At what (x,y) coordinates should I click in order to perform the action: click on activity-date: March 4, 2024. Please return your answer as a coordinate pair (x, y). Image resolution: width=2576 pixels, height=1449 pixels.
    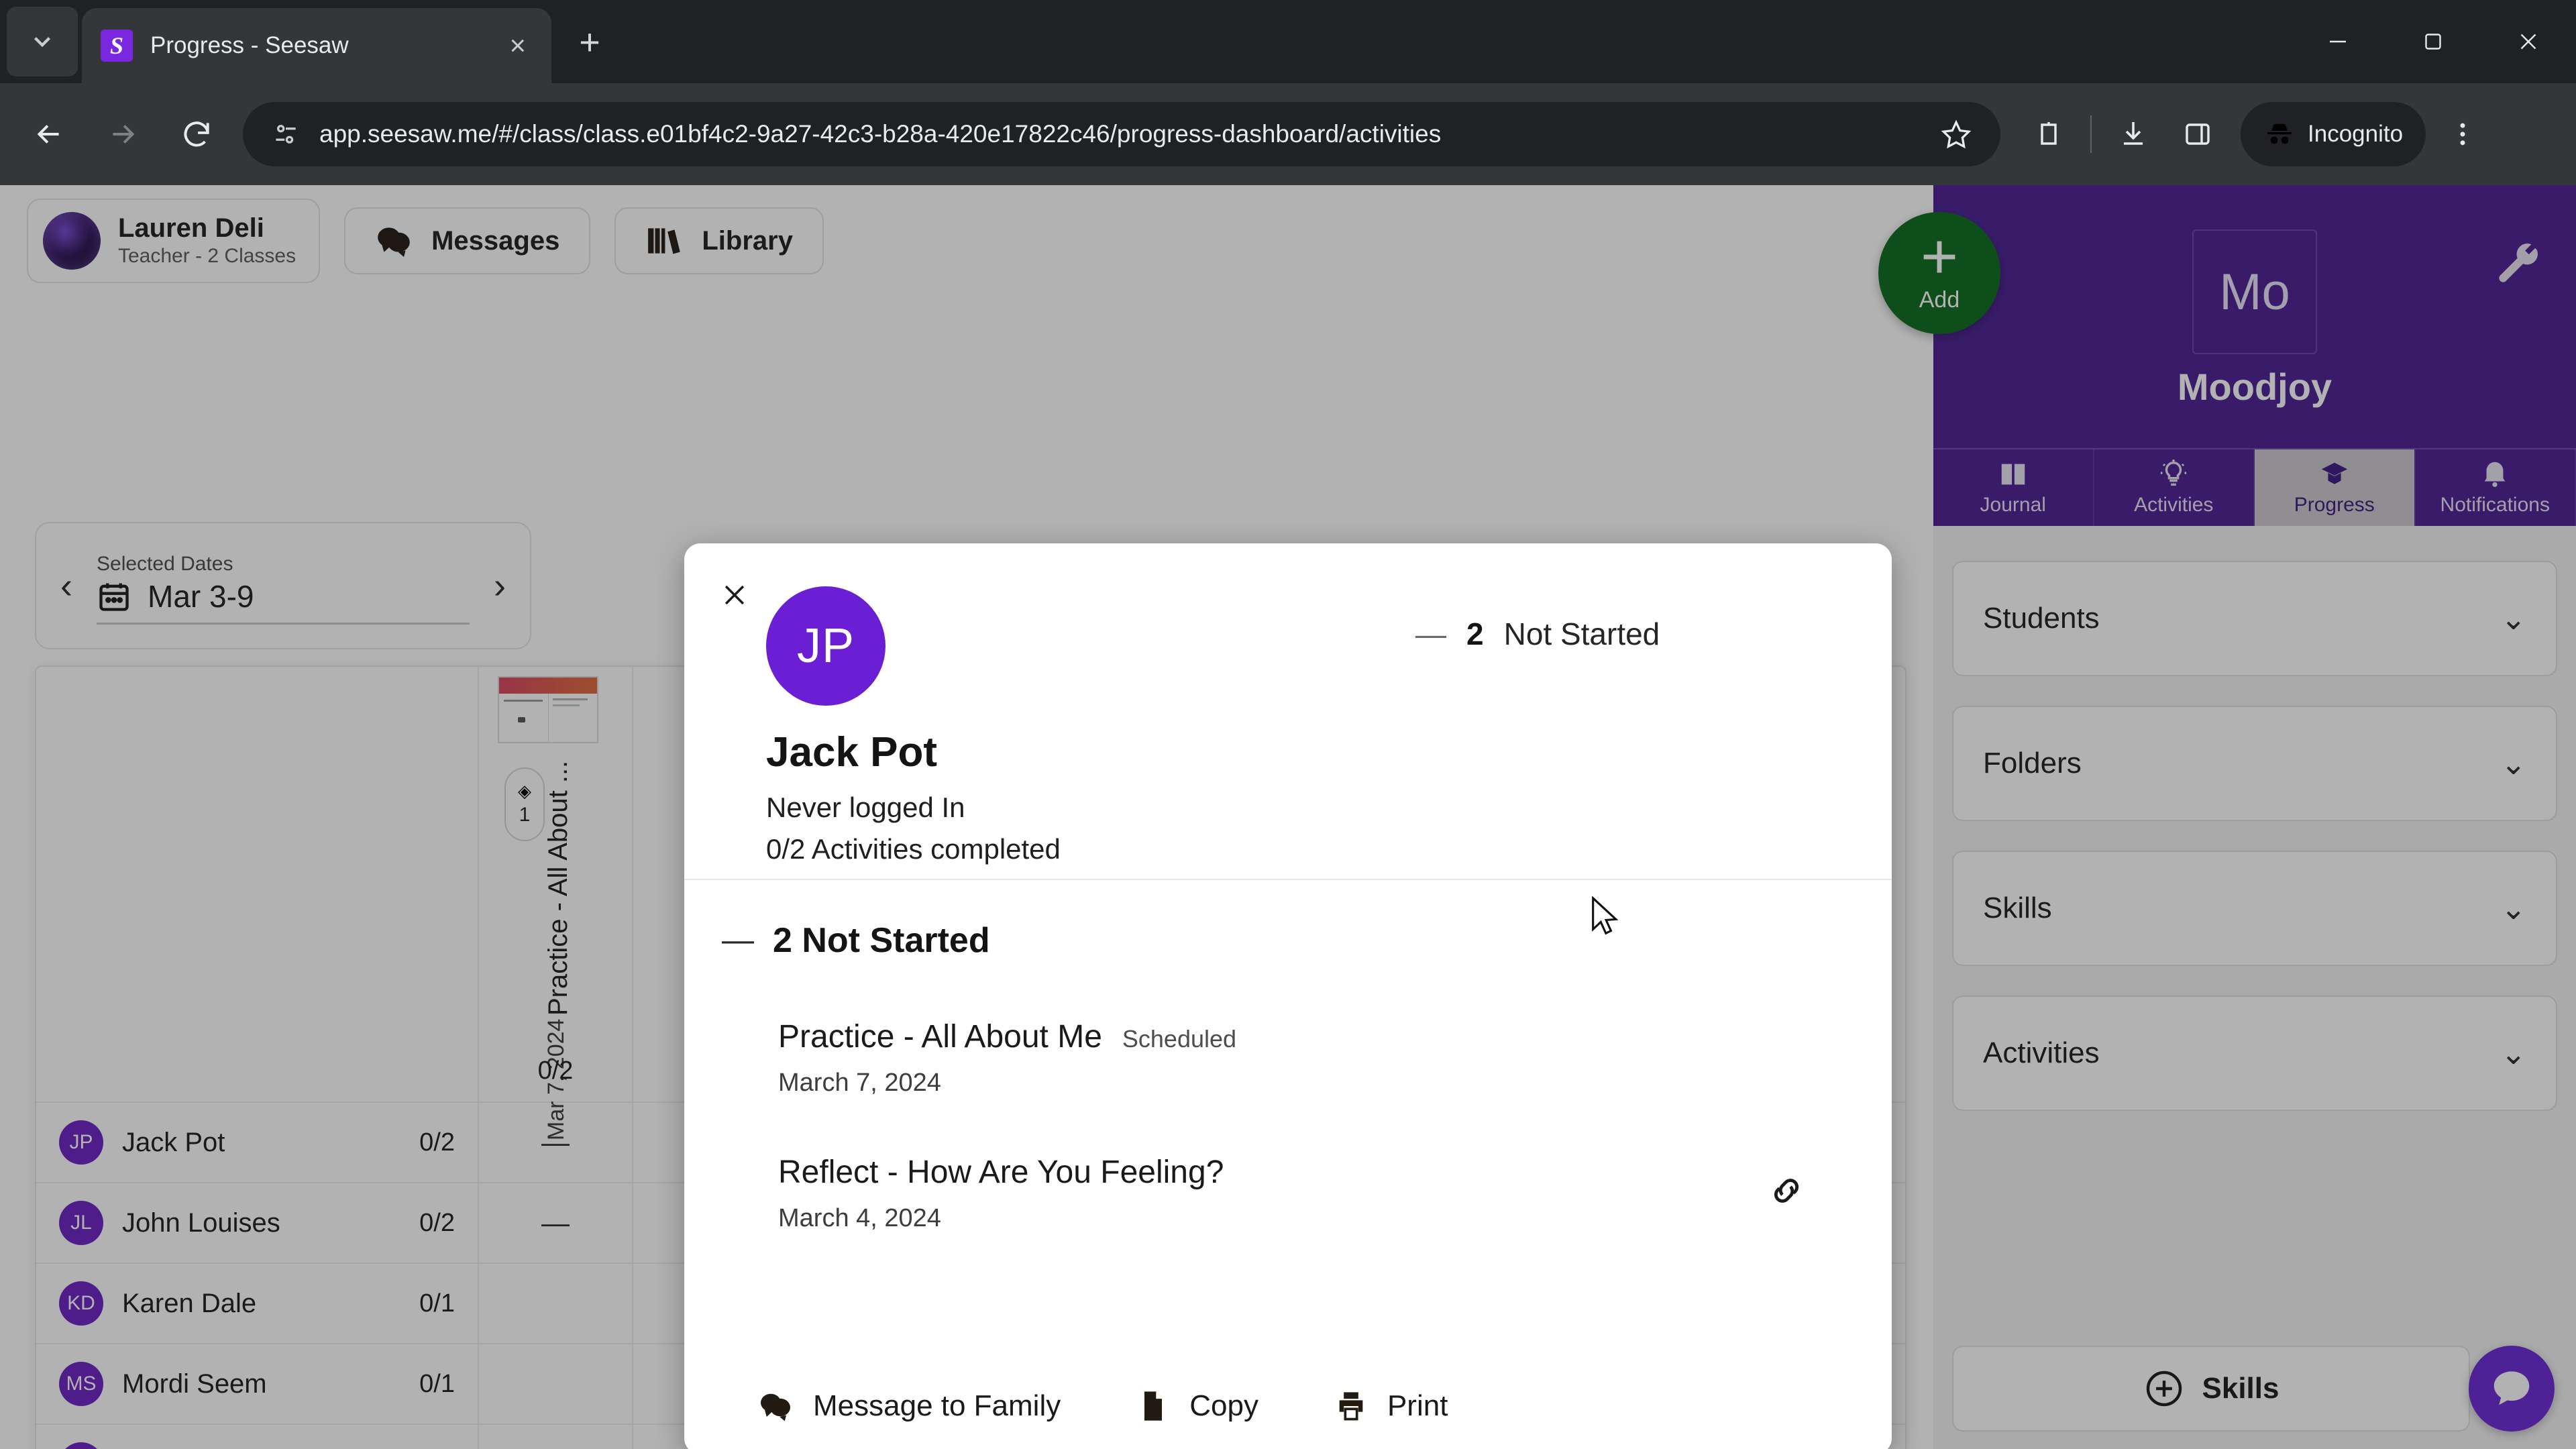
    Looking at the image, I should click on (859, 1218).